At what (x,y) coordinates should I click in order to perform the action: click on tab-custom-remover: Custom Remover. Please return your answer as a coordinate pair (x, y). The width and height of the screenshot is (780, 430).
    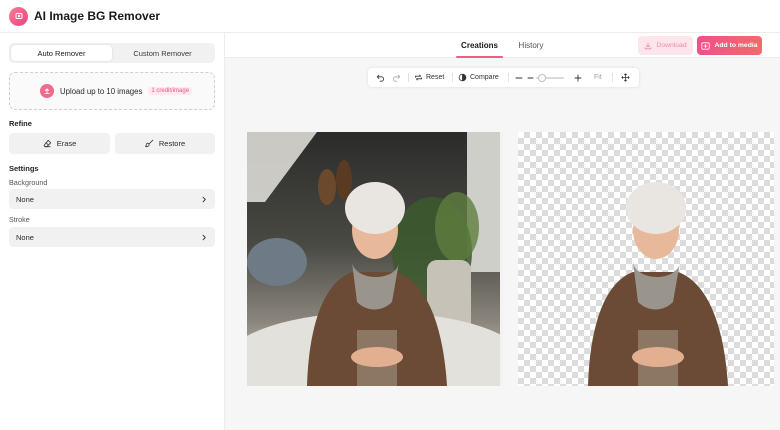
    Looking at the image, I should click on (162, 53).